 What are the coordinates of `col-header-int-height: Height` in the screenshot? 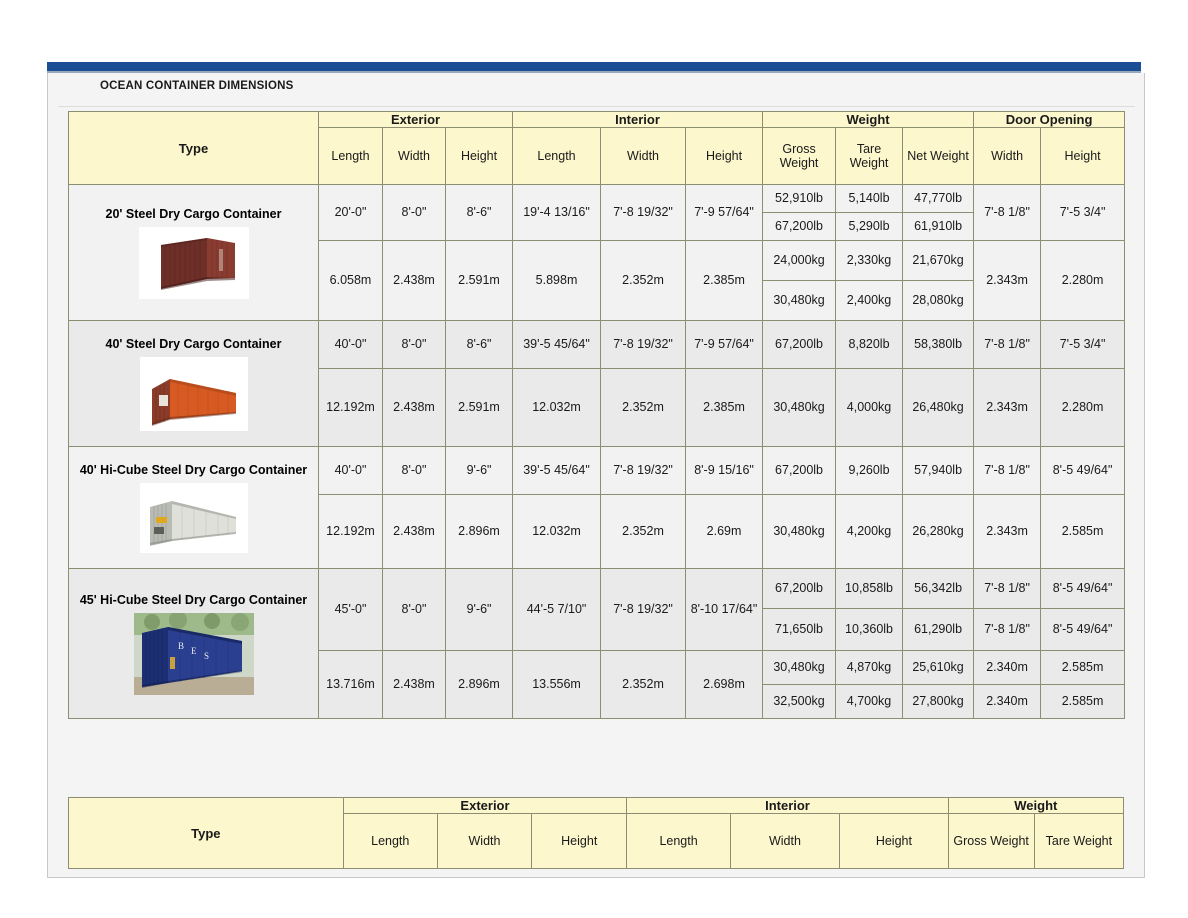 It's located at (894, 841).